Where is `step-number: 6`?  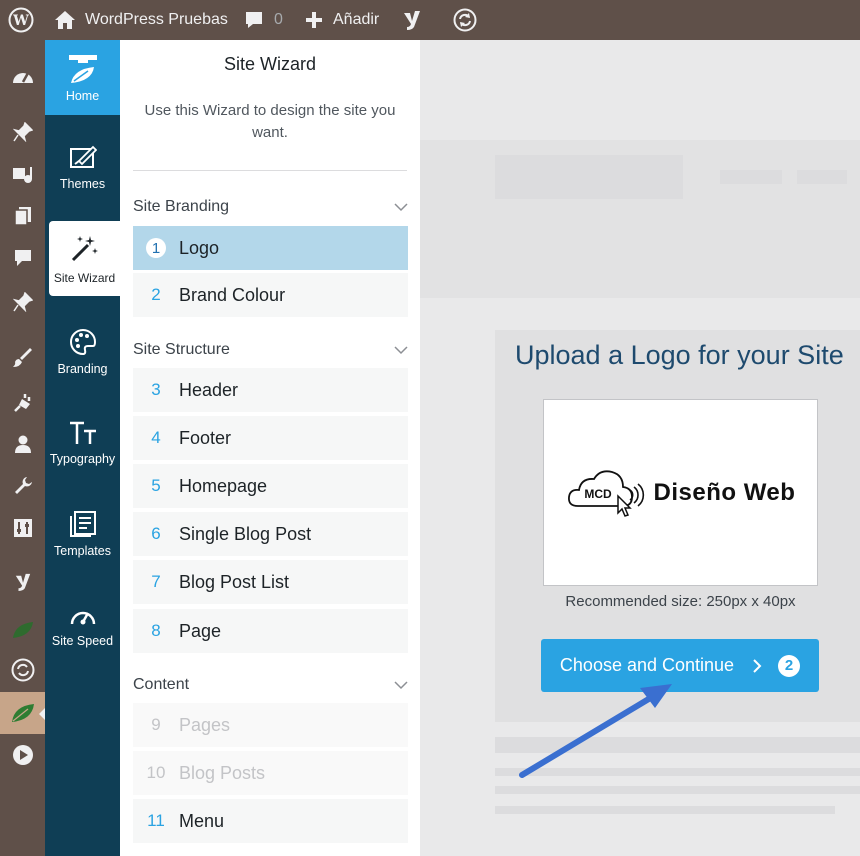
step-number: 6 is located at coordinates (156, 533).